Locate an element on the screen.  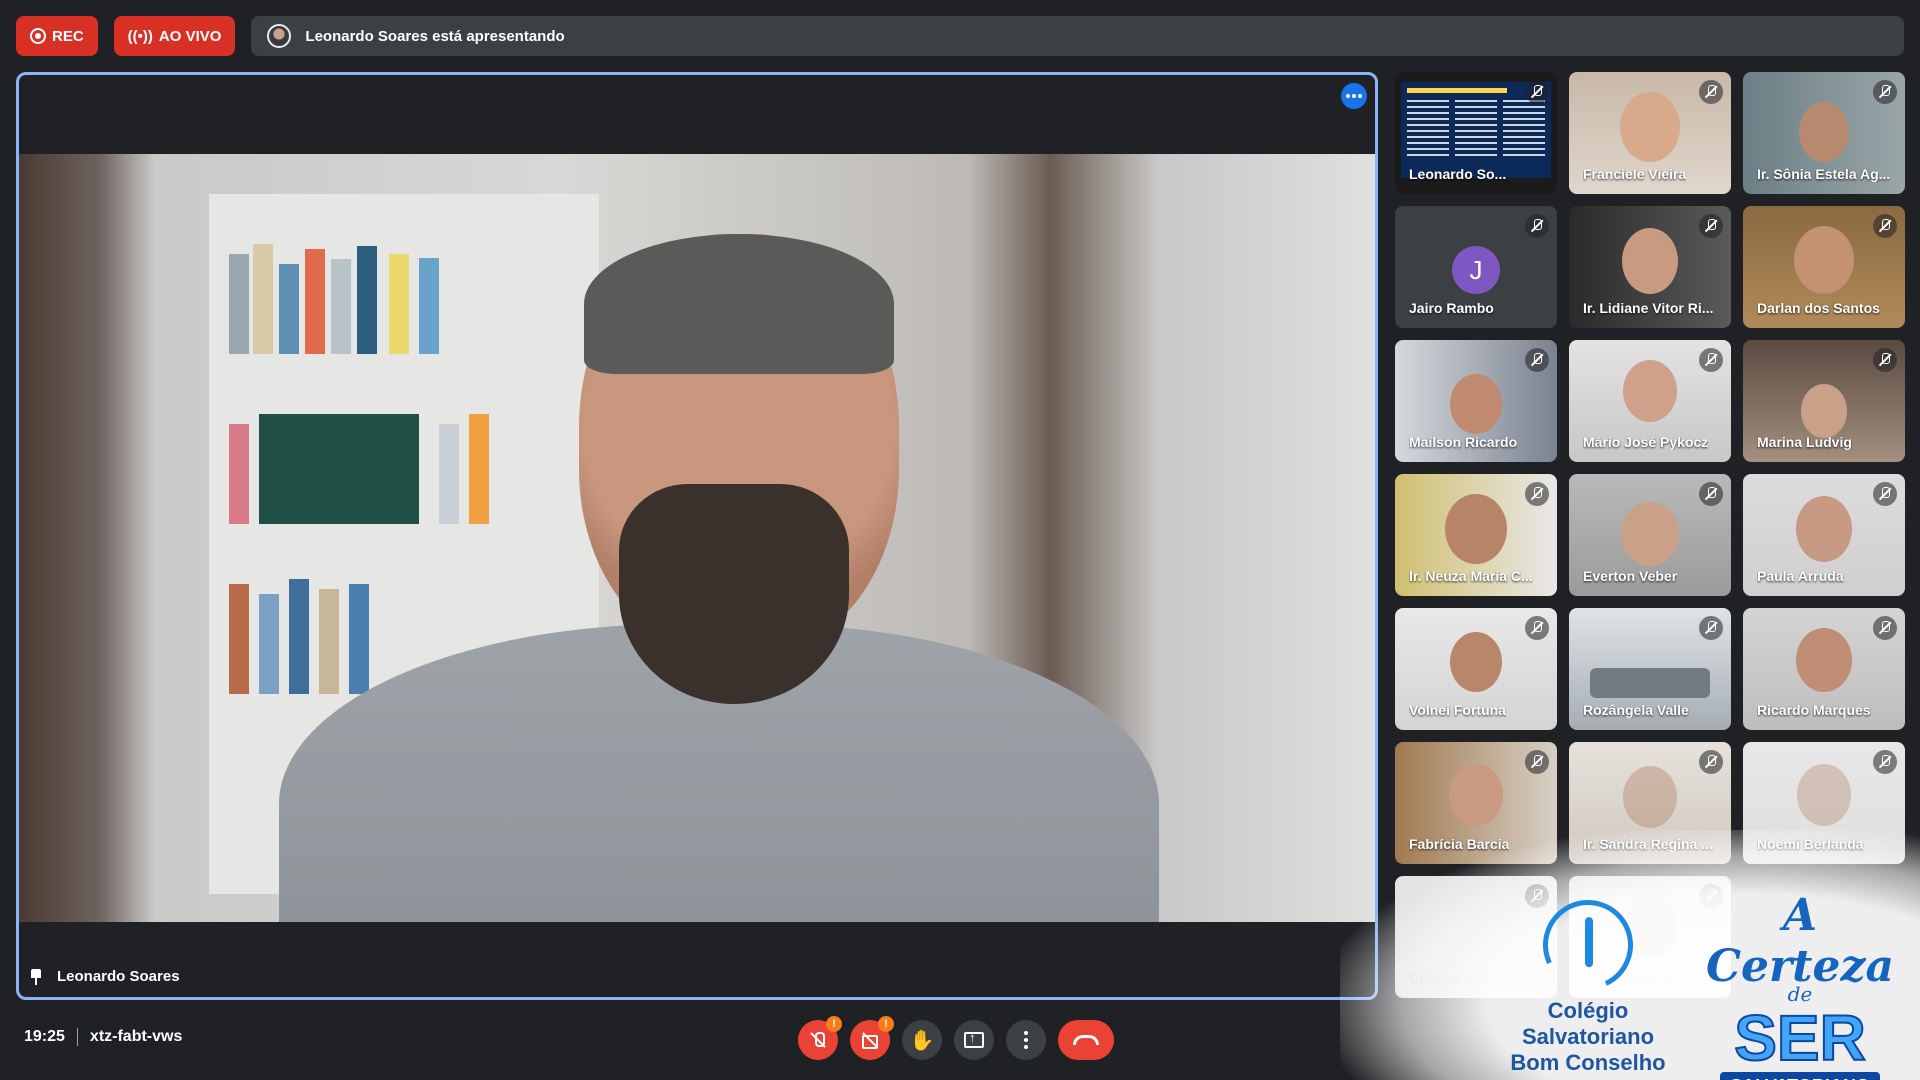
participant-tile: Volnei Fortuna is located at coordinates (1476, 669).